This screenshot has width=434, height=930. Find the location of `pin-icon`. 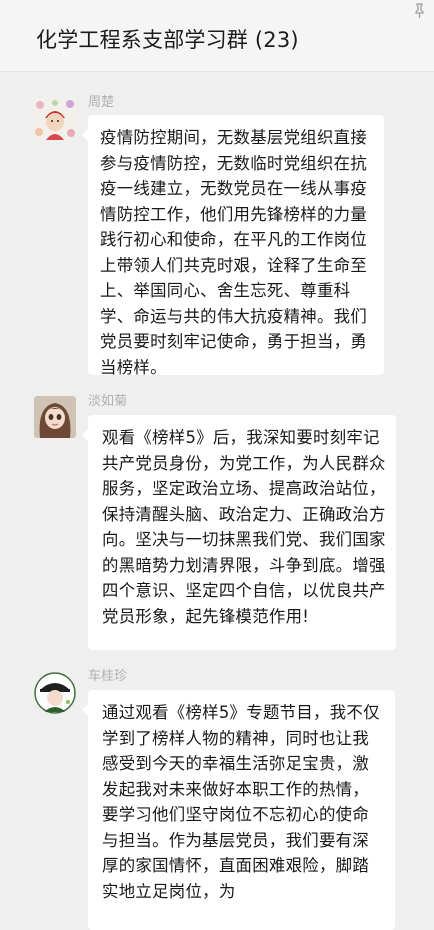

pin-icon is located at coordinates (419, 11).